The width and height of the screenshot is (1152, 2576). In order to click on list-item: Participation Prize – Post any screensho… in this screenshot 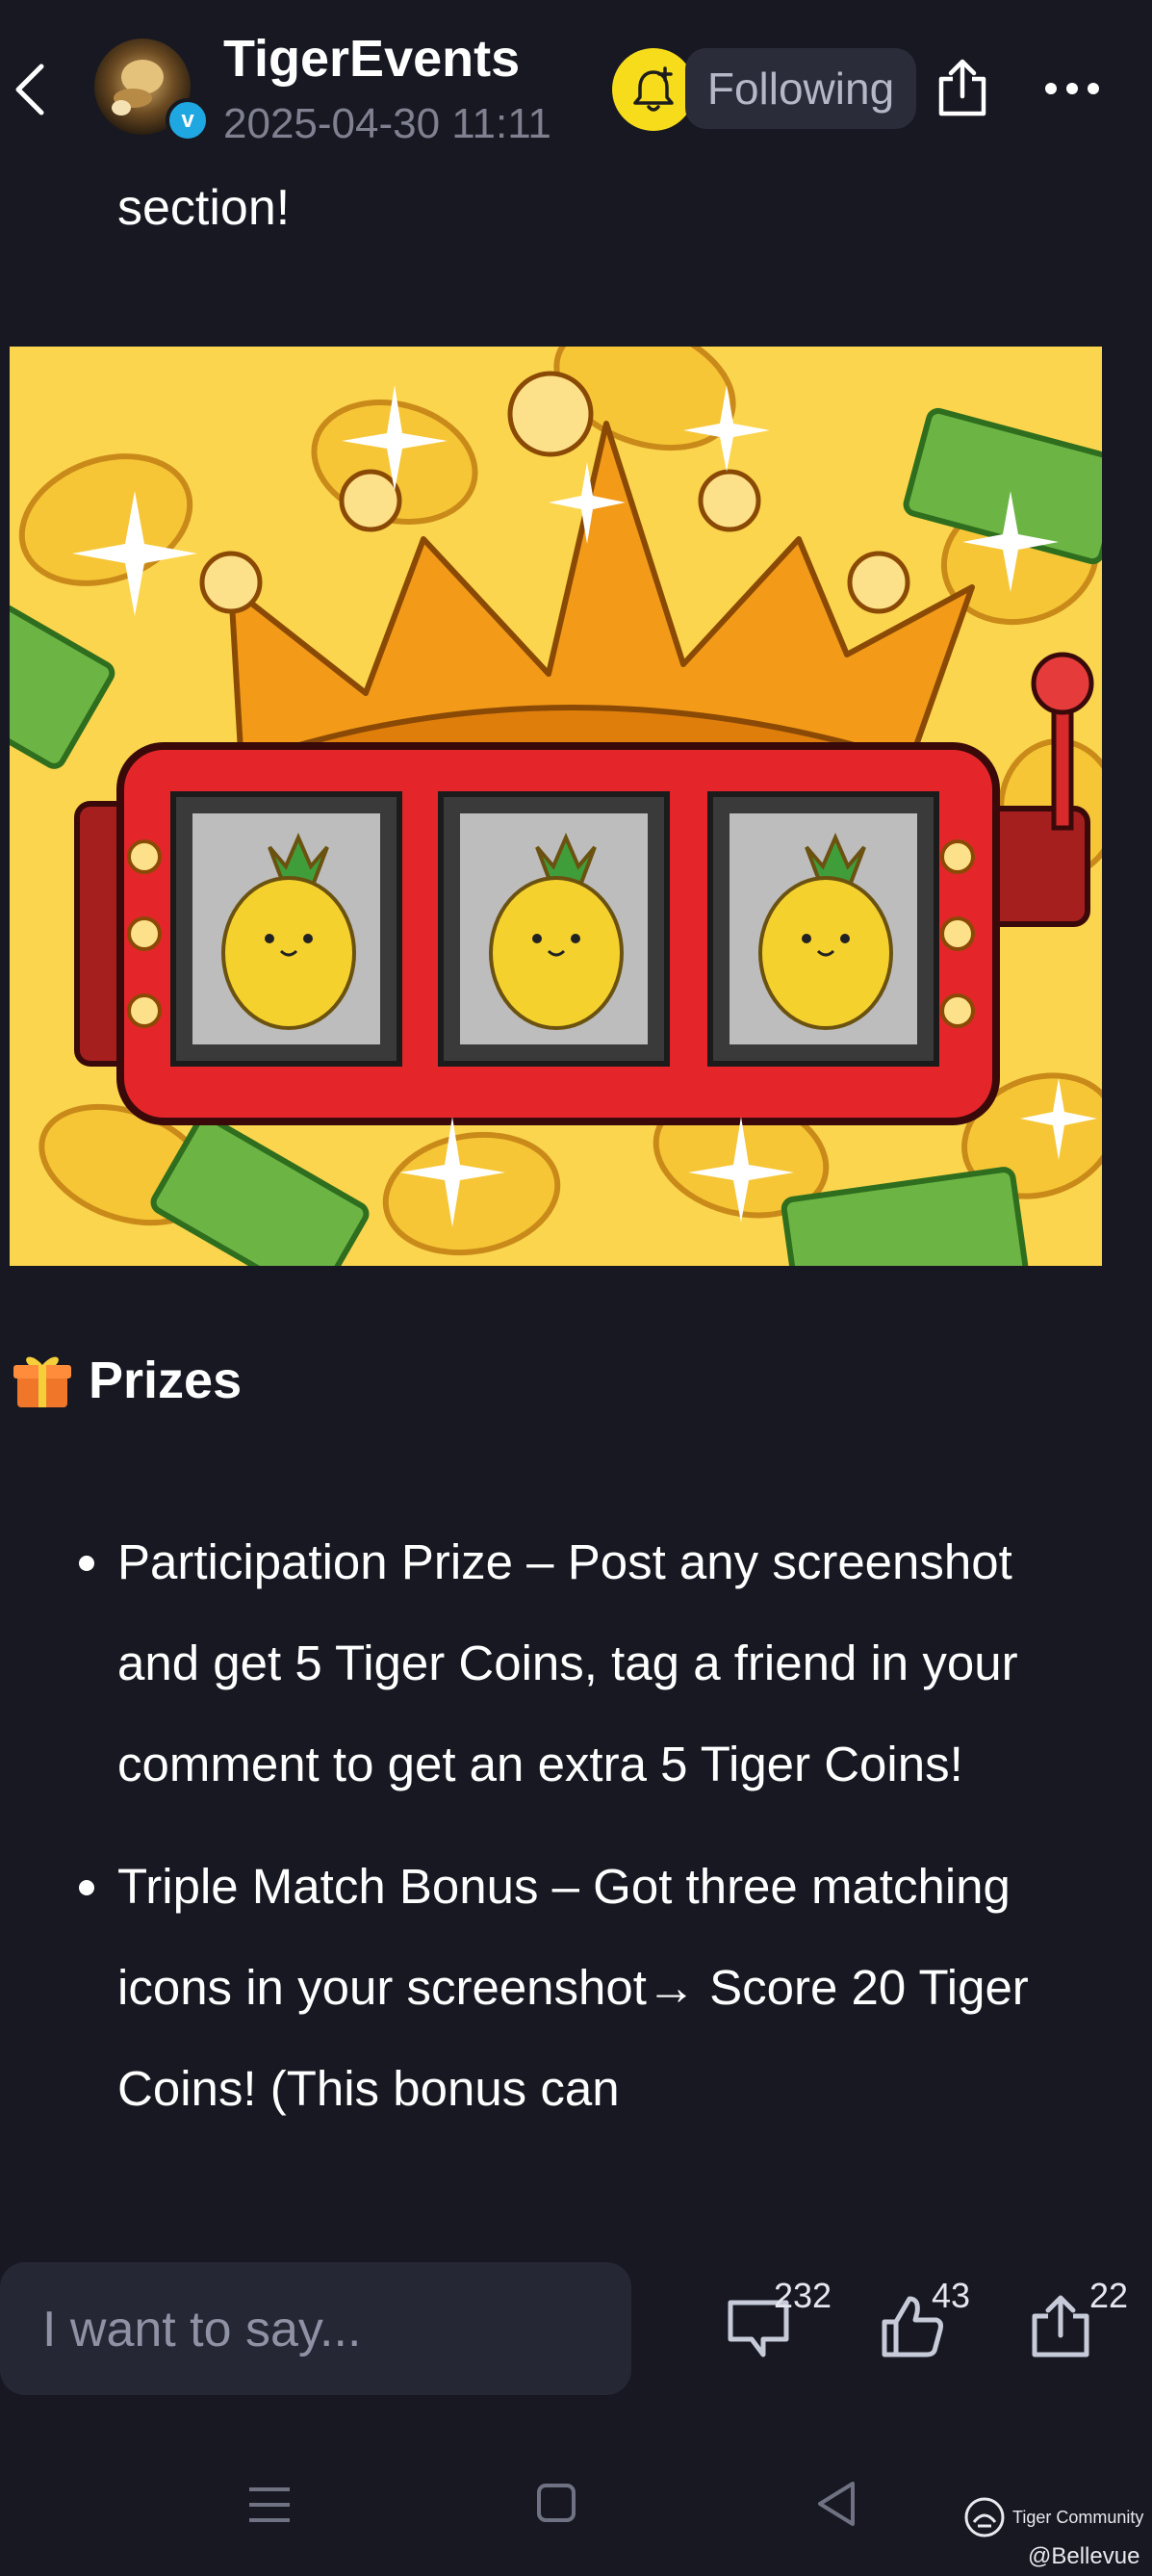, I will do `click(587, 1663)`.